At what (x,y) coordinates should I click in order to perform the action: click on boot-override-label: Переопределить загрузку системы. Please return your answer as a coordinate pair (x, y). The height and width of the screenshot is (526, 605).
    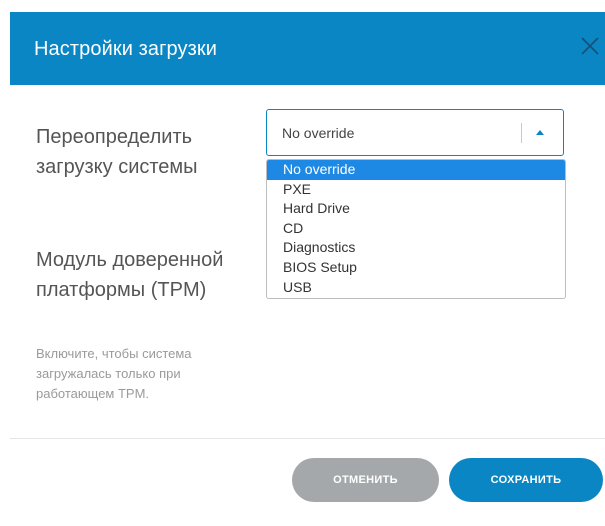
    Looking at the image, I should click on (117, 152).